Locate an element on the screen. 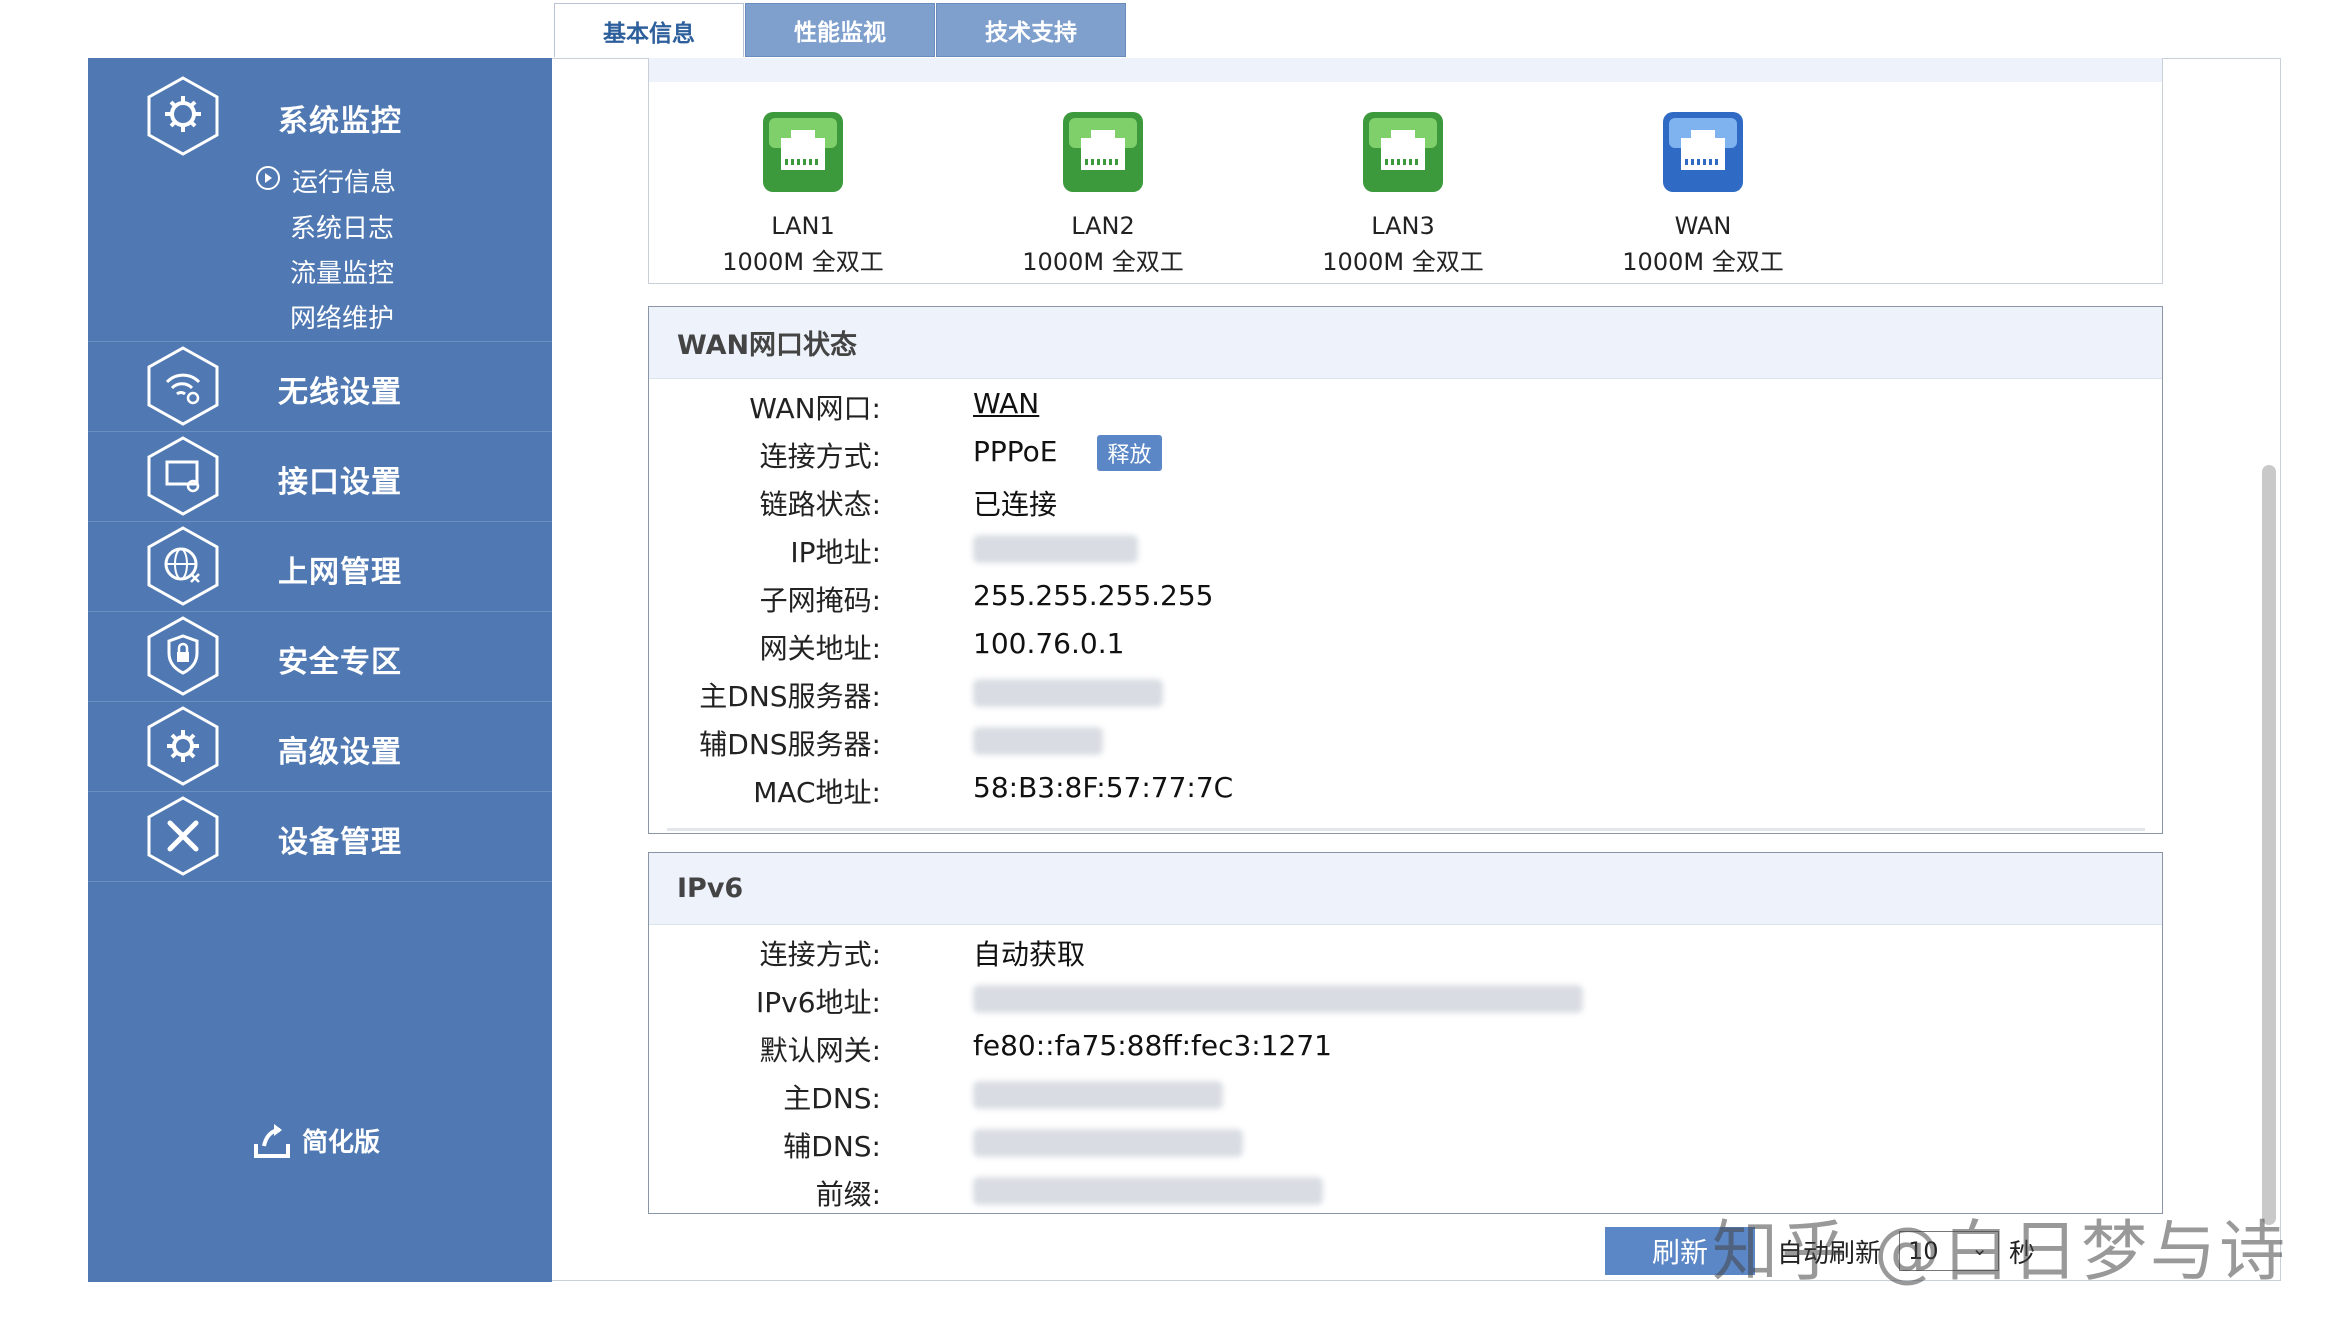 Image resolution: width=2332 pixels, height=1336 pixels. row-value: 58:B3:8F:57:77:7C is located at coordinates (1103, 787).